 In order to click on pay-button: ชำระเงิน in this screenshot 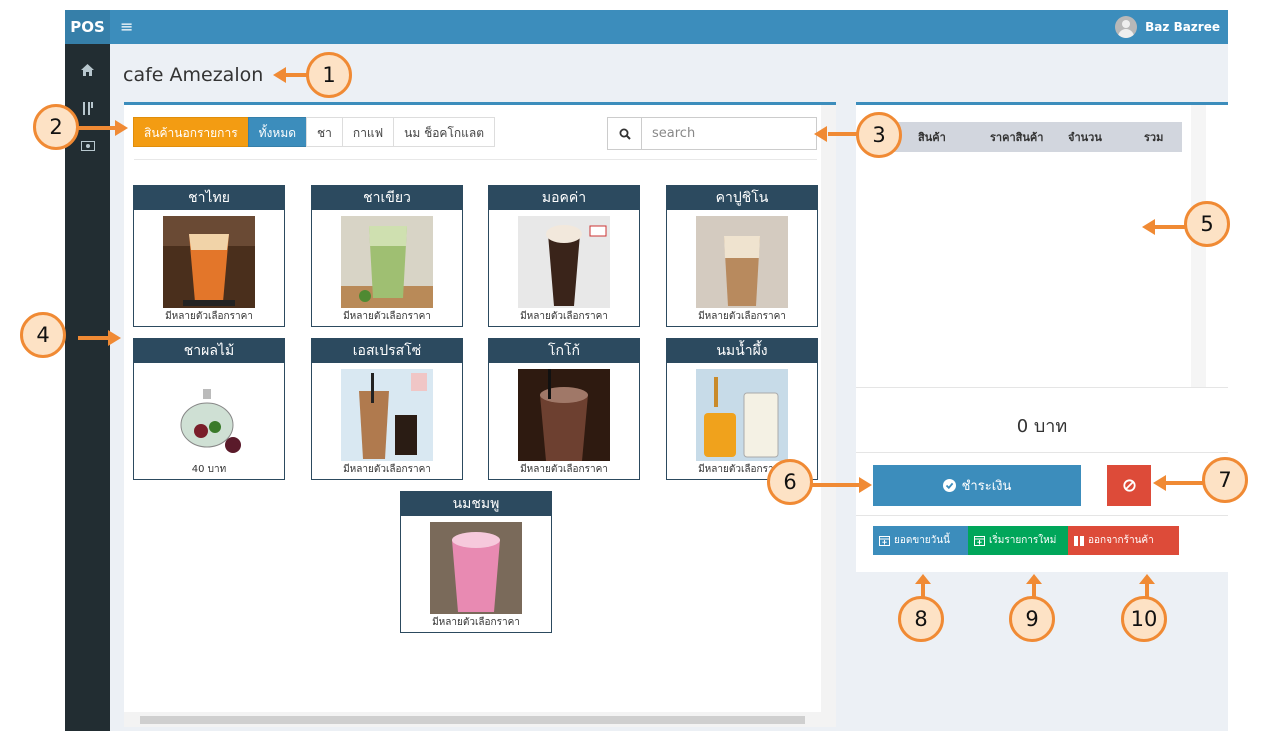, I will do `click(977, 485)`.